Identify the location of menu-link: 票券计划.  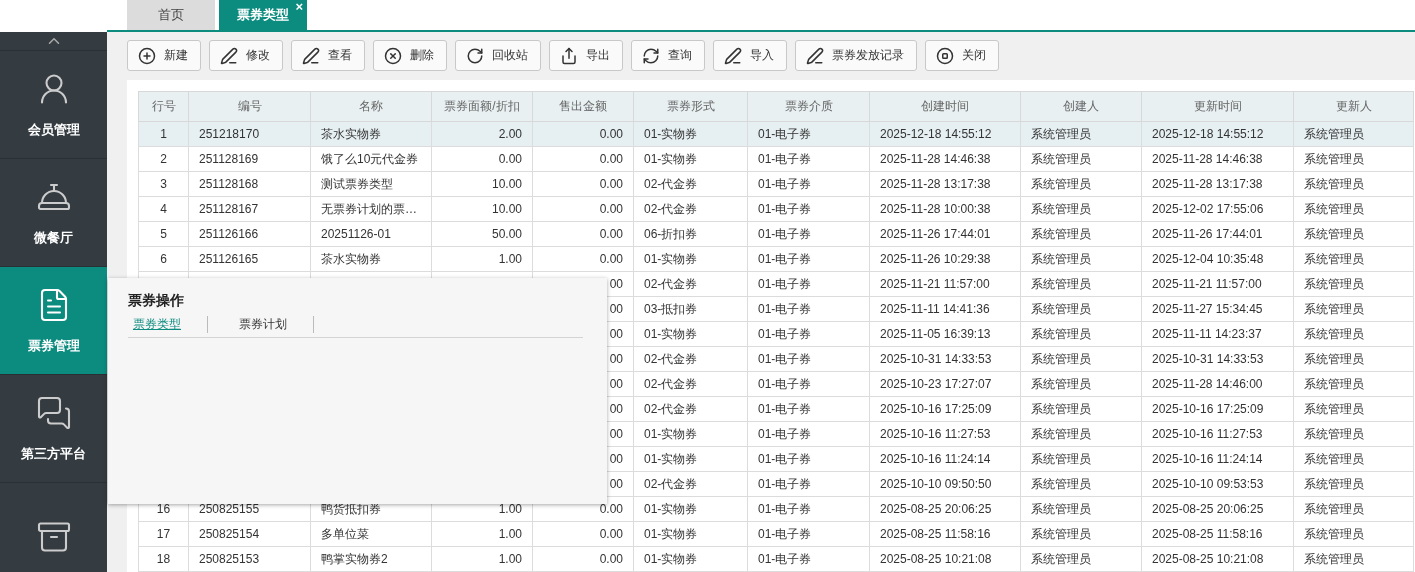
(274, 324).